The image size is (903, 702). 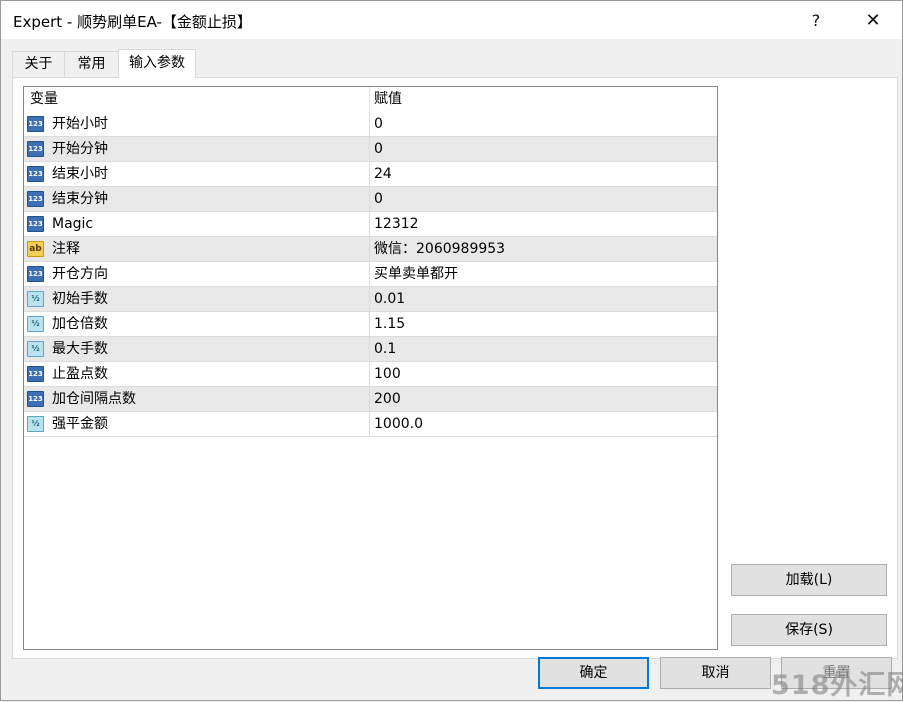 I want to click on parameter-value: 24, so click(x=383, y=174).